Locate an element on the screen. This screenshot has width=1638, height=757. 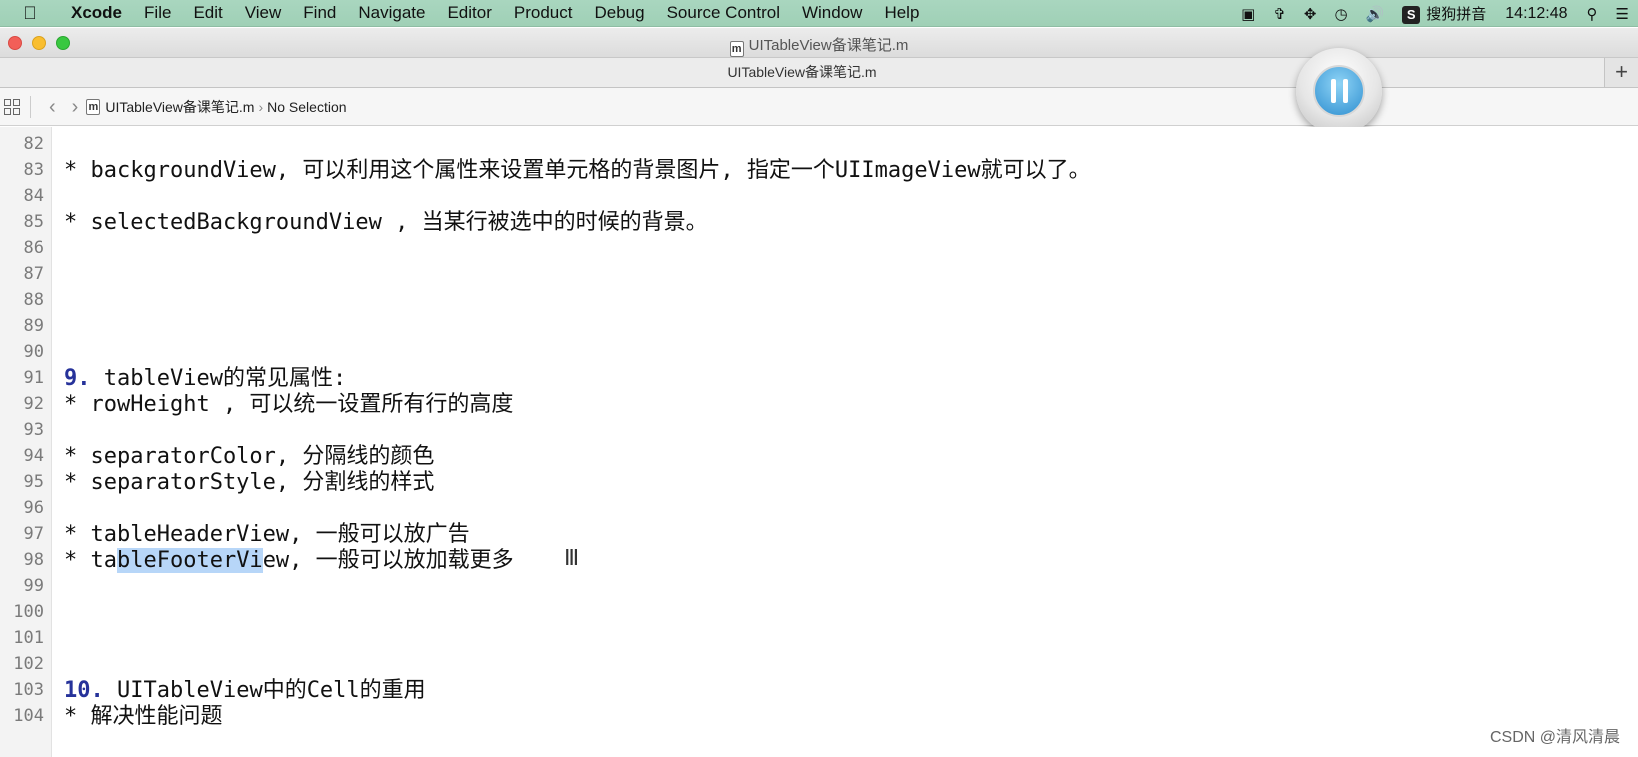
line-number: 100 is located at coordinates (28, 612).